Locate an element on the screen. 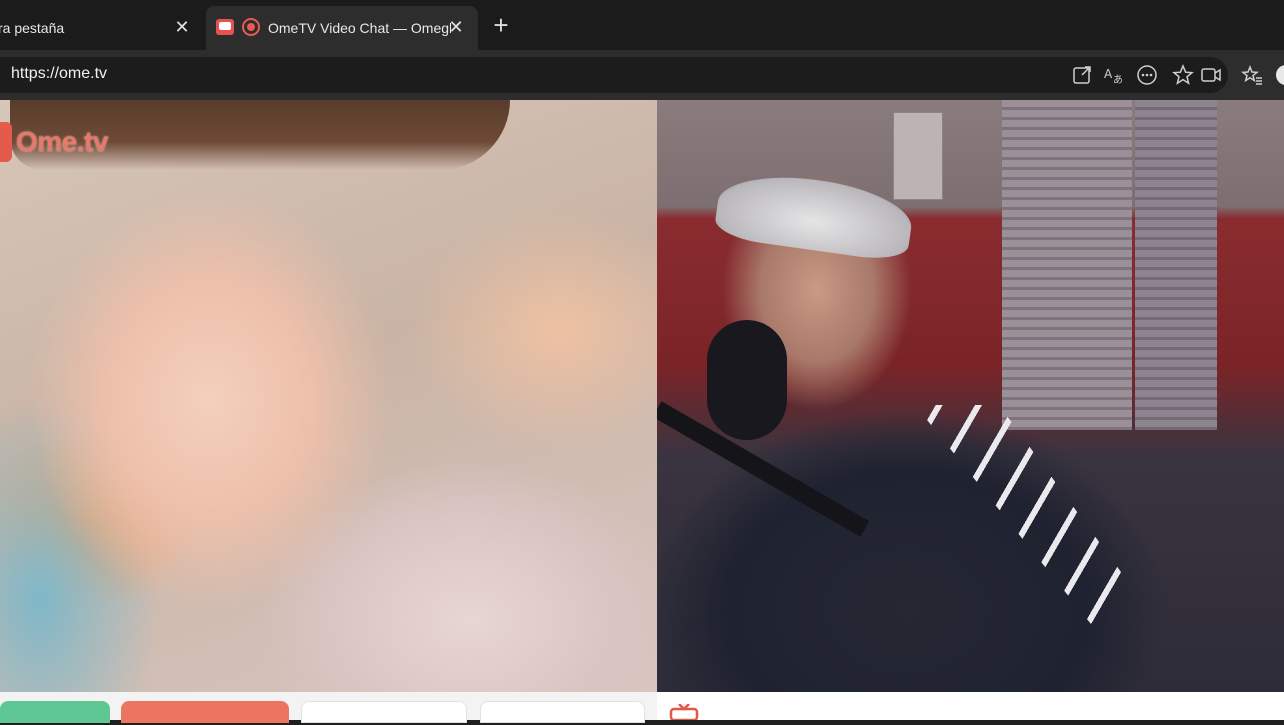 Image resolution: width=1284 pixels, height=725 pixels. svg-text: あ is located at coordinates (1118, 80).